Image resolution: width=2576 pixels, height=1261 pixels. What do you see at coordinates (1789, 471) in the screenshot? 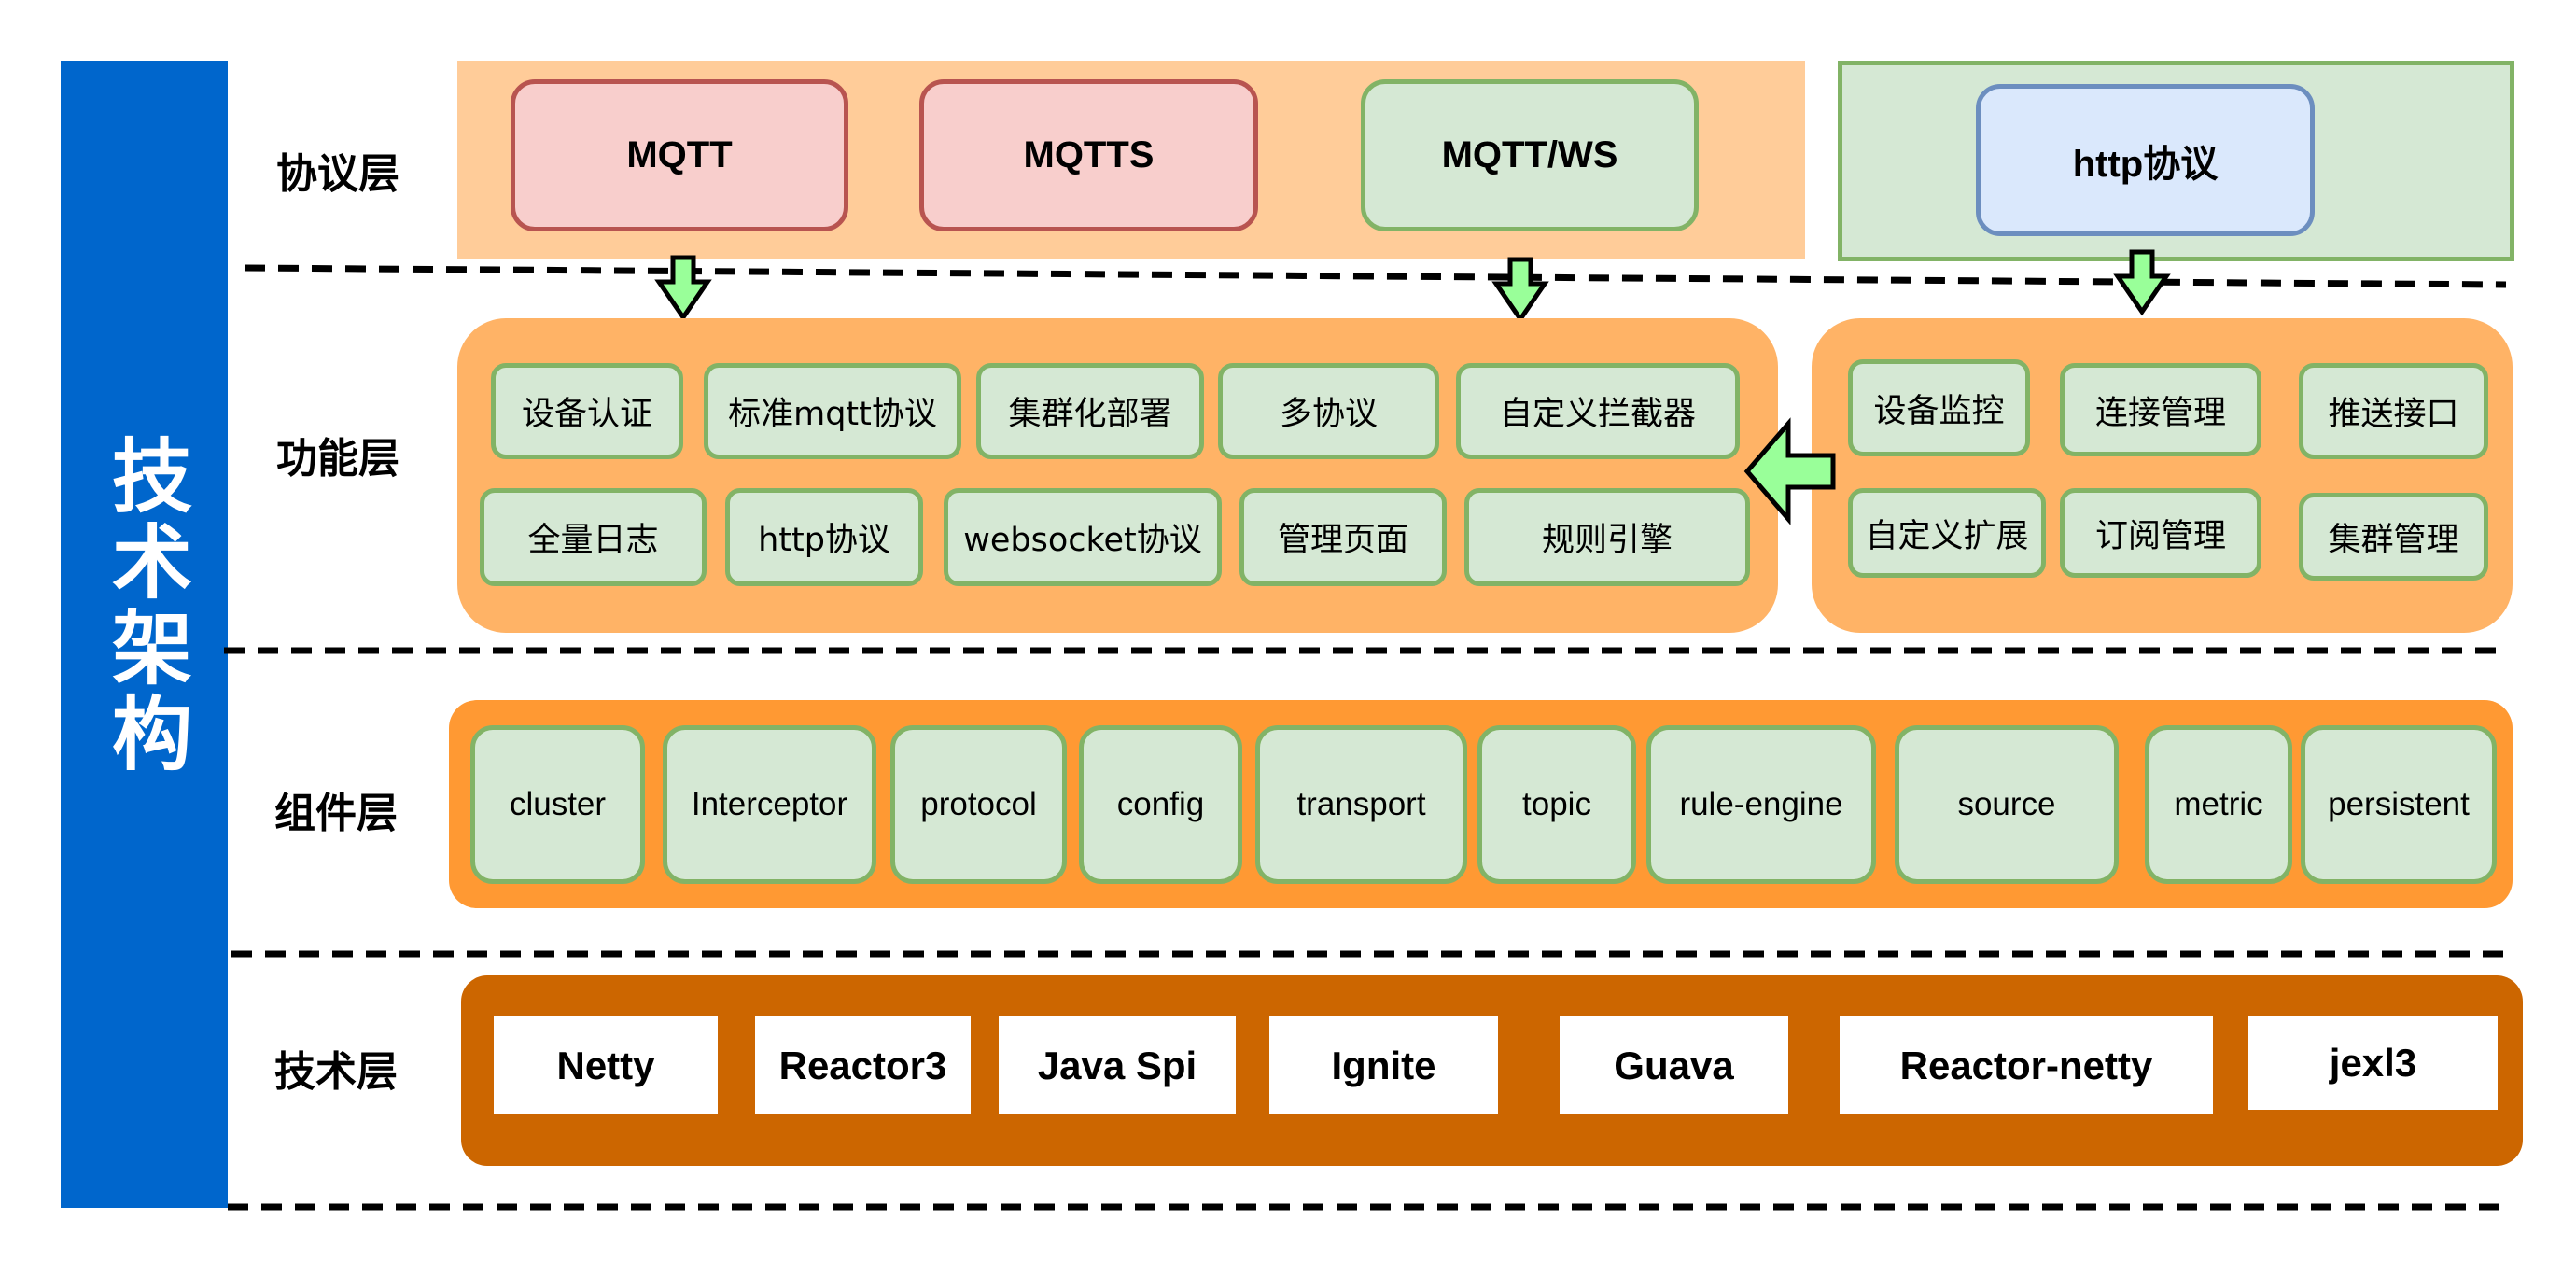
I see `arrow-left-icon` at bounding box center [1789, 471].